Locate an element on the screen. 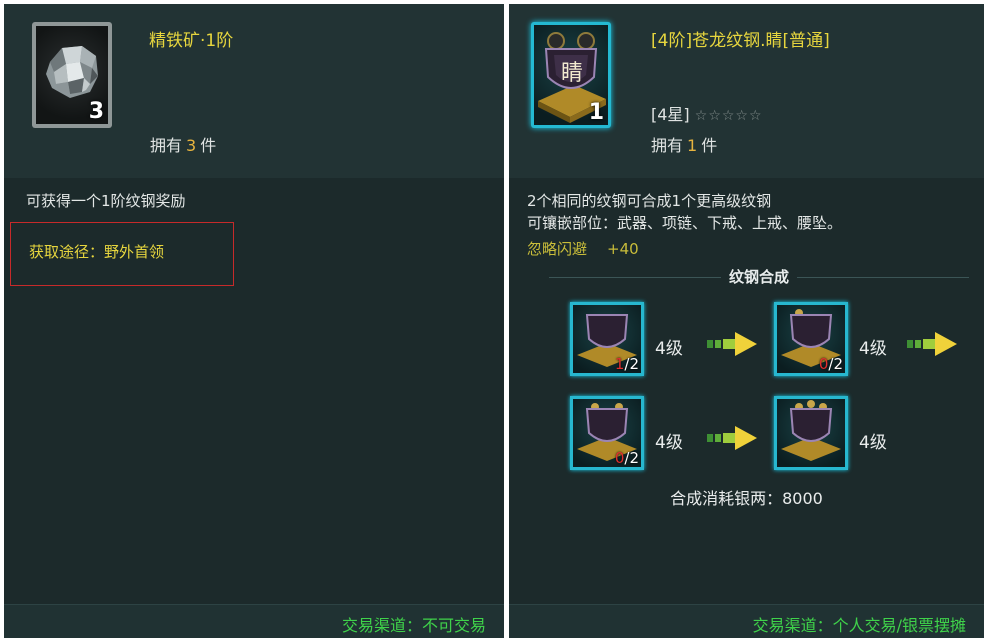 The width and height of the screenshot is (988, 642). trade-channel: 交易渠道：不可交易 is located at coordinates (413, 625).